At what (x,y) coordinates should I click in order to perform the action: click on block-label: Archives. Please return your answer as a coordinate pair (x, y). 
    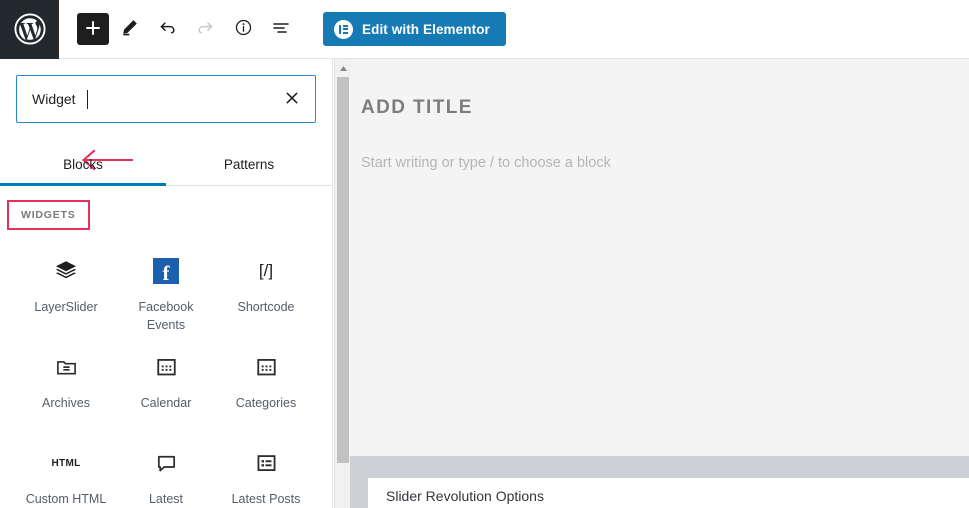
    Looking at the image, I should click on (66, 403).